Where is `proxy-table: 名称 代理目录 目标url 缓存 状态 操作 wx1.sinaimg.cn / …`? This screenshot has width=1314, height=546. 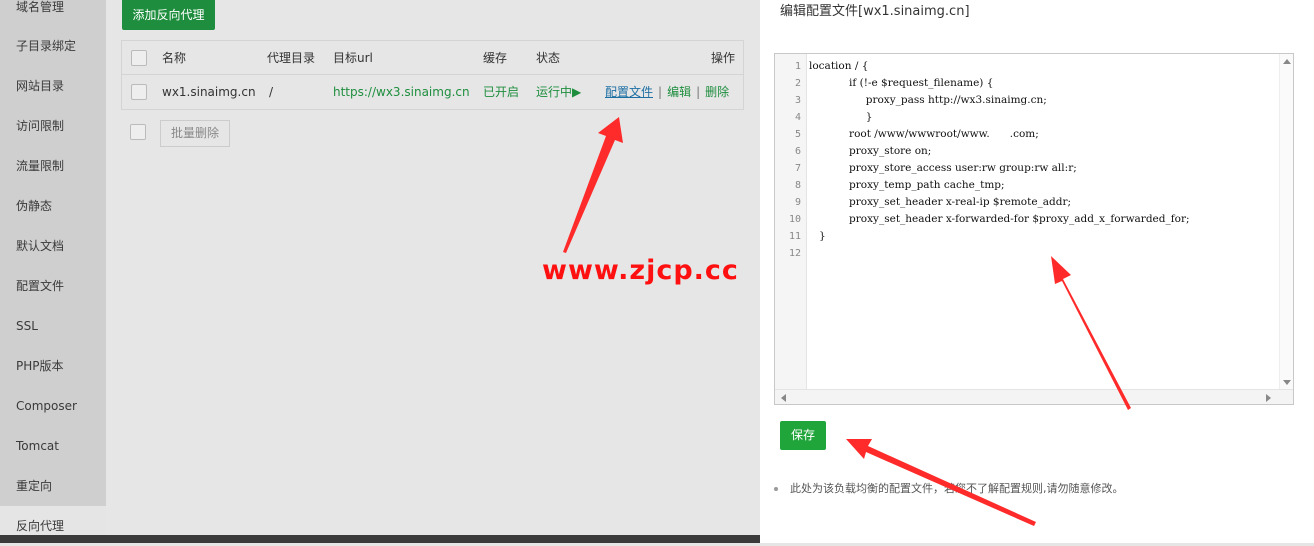
proxy-table: 名称 代理目录 目标url 缓存 状态 操作 wx1.sinaimg.cn / … is located at coordinates (432, 75).